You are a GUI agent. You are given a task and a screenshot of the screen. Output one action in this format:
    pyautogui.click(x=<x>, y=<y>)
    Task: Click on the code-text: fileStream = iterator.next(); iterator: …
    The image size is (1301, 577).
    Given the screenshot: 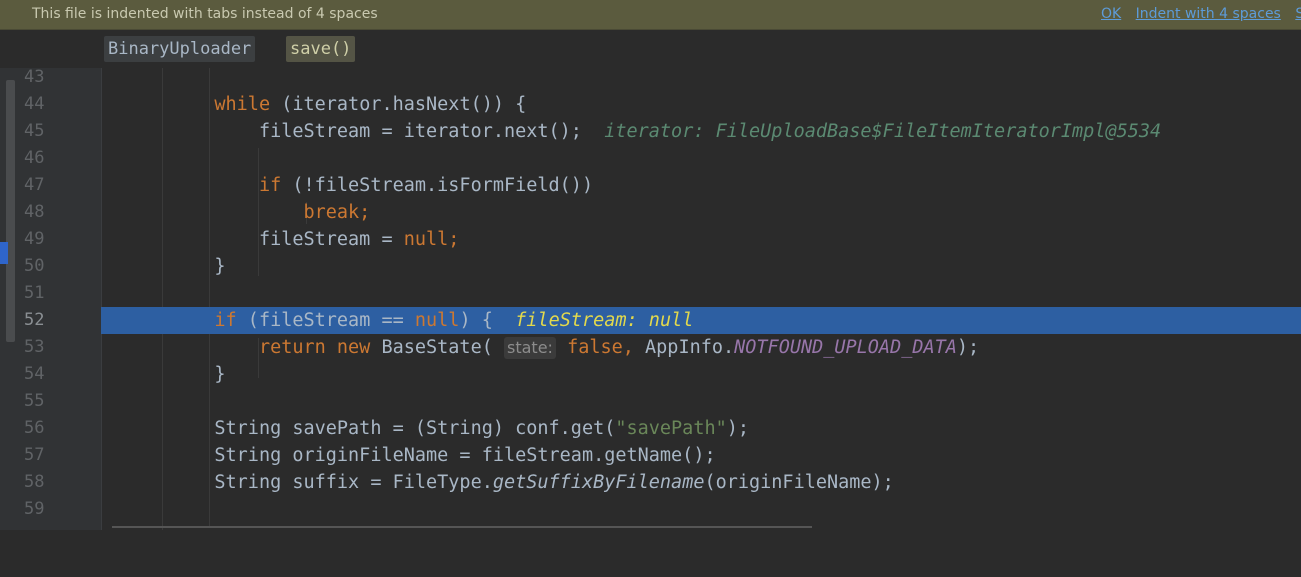 What is the action you would take?
    pyautogui.click(x=632, y=131)
    